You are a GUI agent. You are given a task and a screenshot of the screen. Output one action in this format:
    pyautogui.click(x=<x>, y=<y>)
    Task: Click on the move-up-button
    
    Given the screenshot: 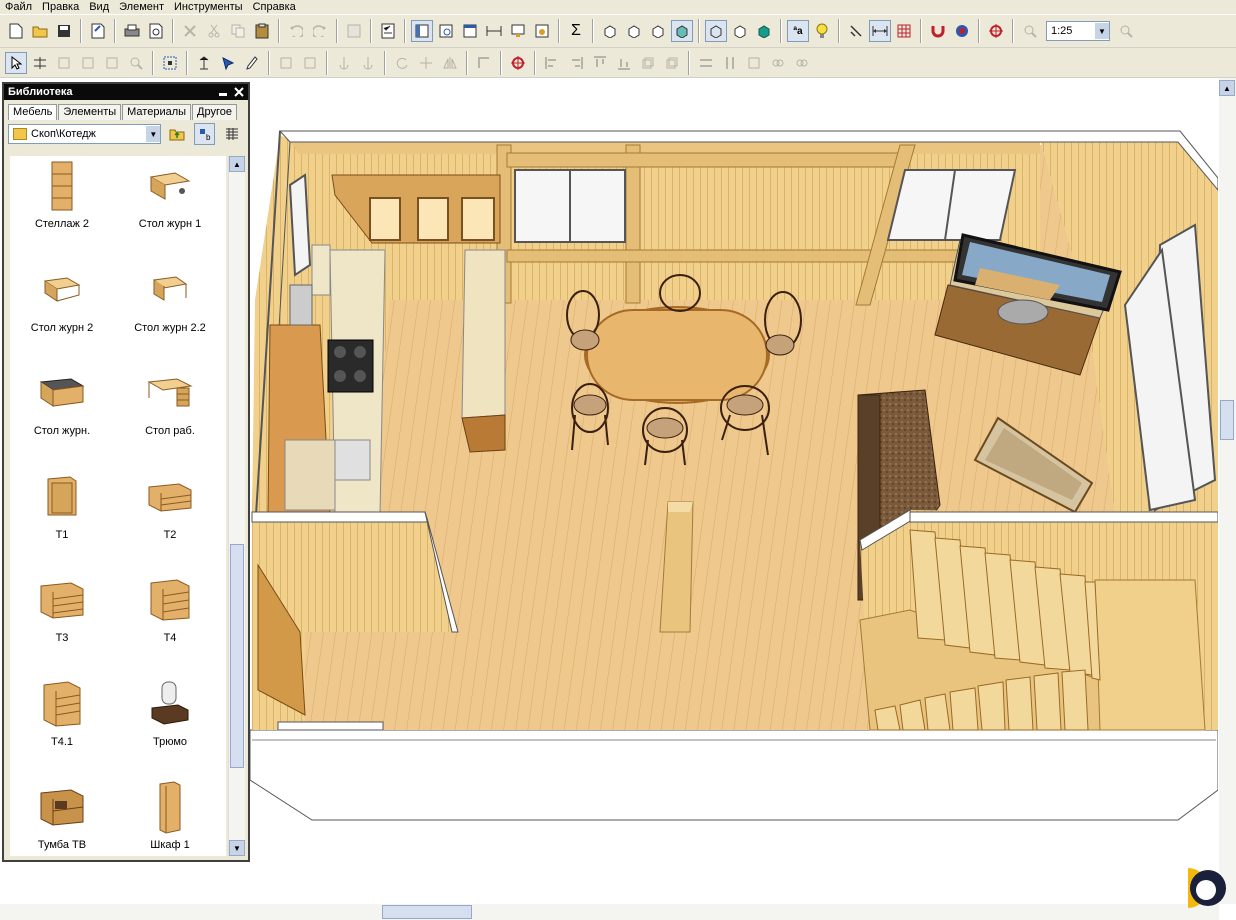 What is the action you would take?
    pyautogui.click(x=204, y=63)
    